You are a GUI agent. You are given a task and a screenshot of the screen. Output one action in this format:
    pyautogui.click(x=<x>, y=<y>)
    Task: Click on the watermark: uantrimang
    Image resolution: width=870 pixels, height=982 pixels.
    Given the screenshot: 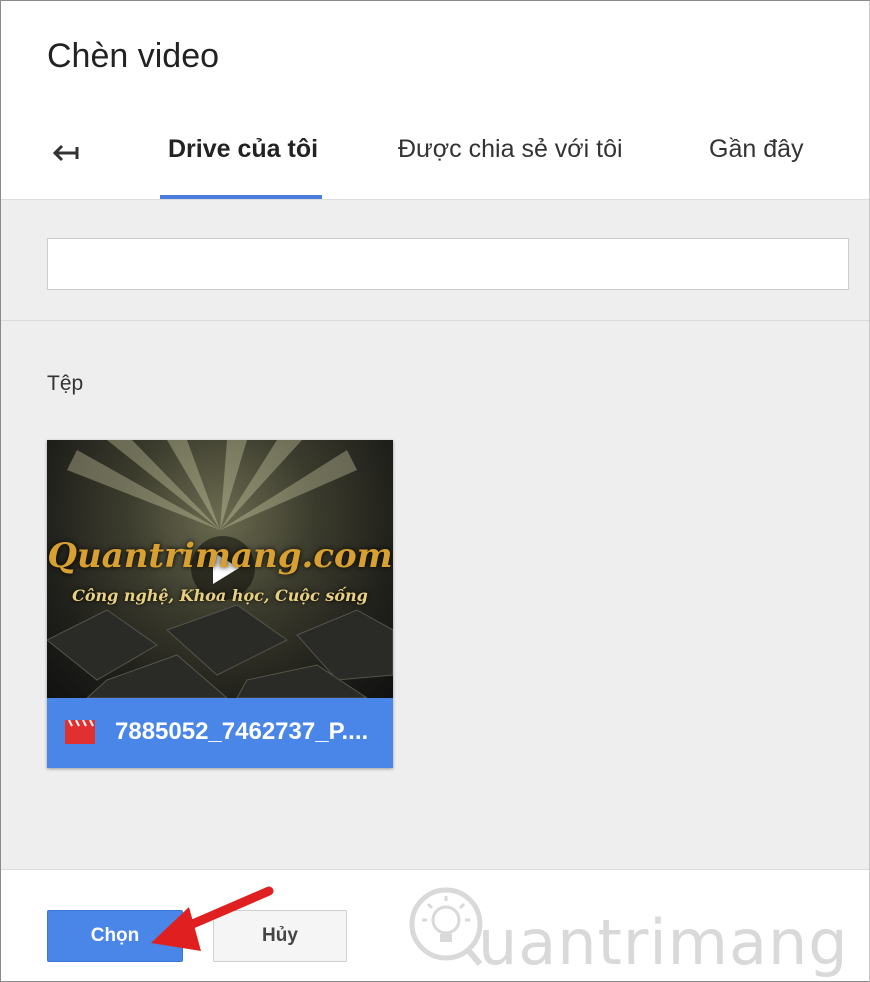 What is the action you would take?
    pyautogui.click(x=627, y=930)
    